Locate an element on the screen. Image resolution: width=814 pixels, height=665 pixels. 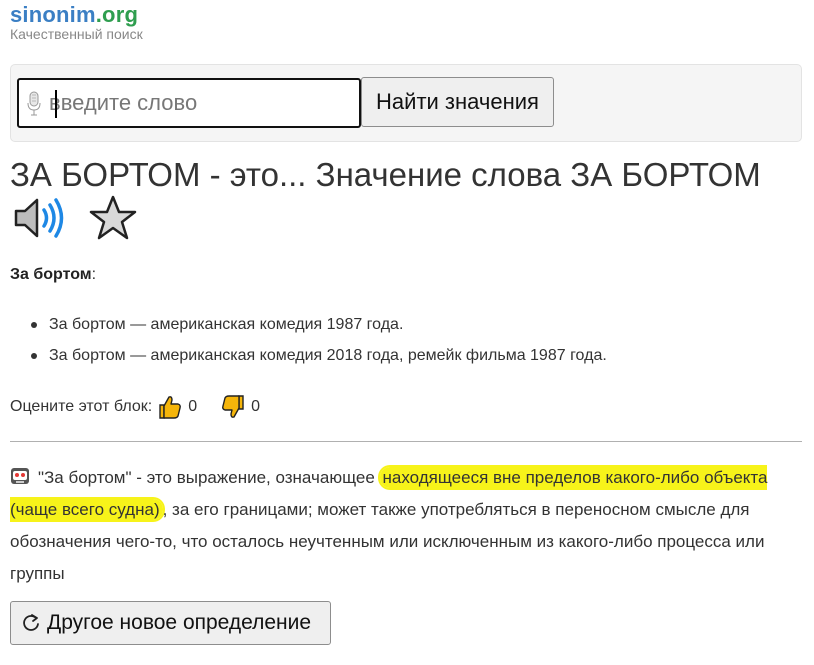
new-definition-button: Другое новое определение is located at coordinates (170, 623).